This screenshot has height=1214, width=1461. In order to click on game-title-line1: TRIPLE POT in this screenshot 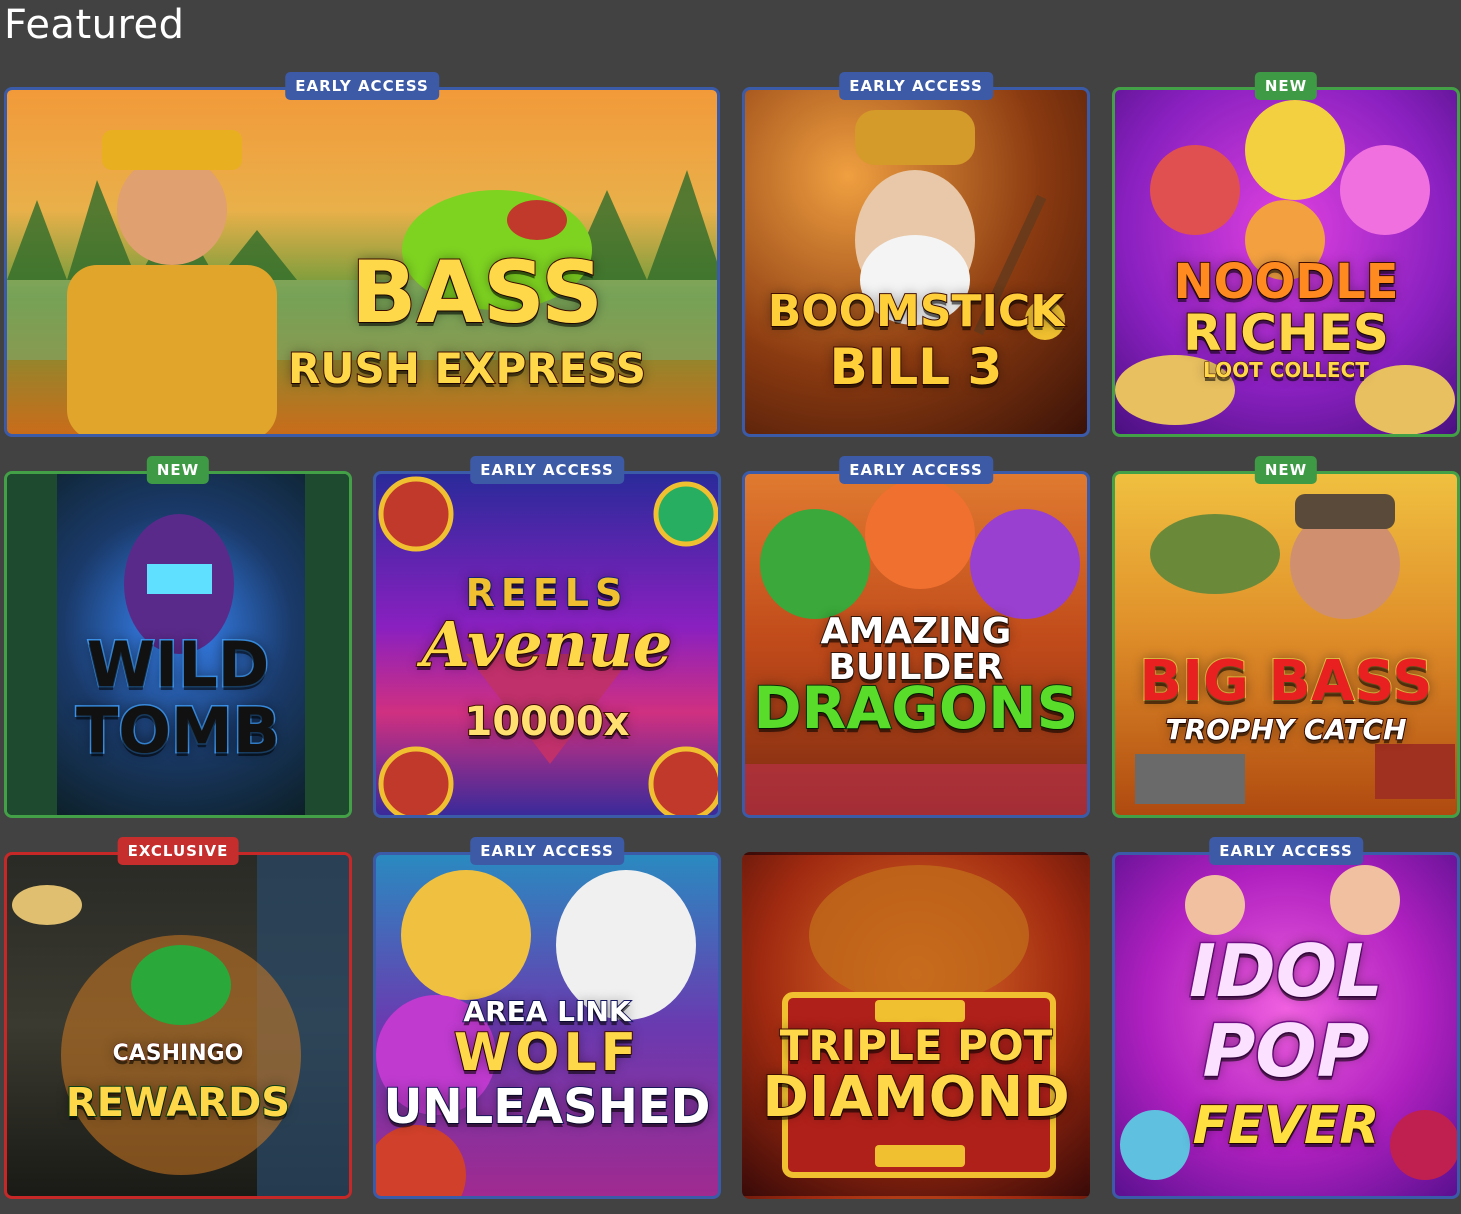, I will do `click(916, 1045)`.